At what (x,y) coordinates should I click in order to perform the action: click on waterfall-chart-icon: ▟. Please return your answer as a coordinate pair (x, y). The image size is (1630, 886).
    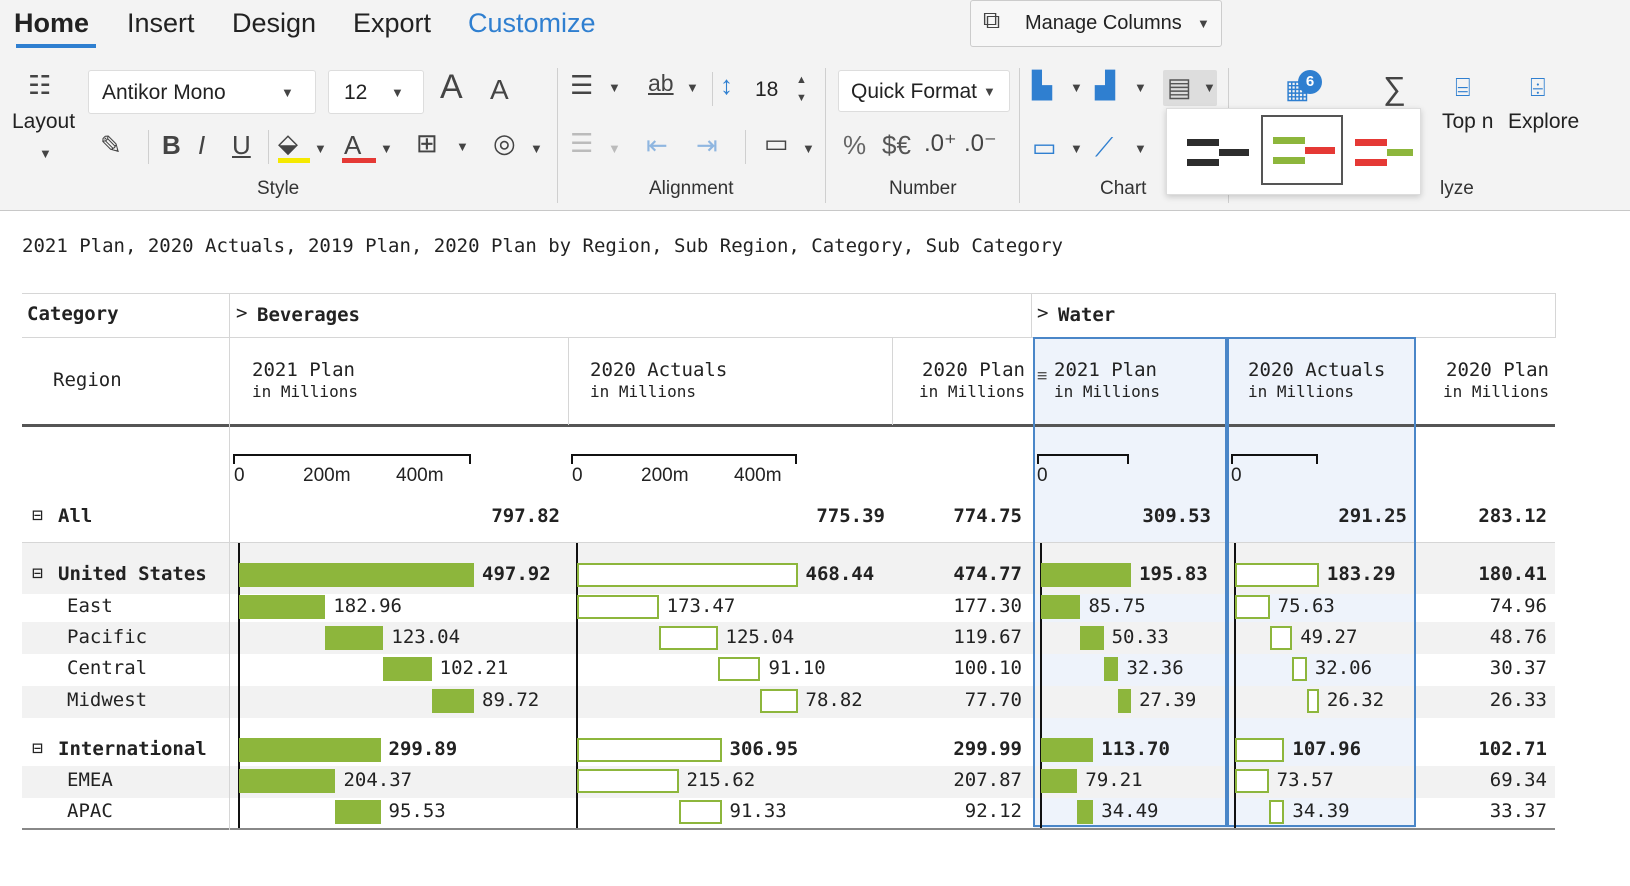
    Looking at the image, I should click on (1105, 85).